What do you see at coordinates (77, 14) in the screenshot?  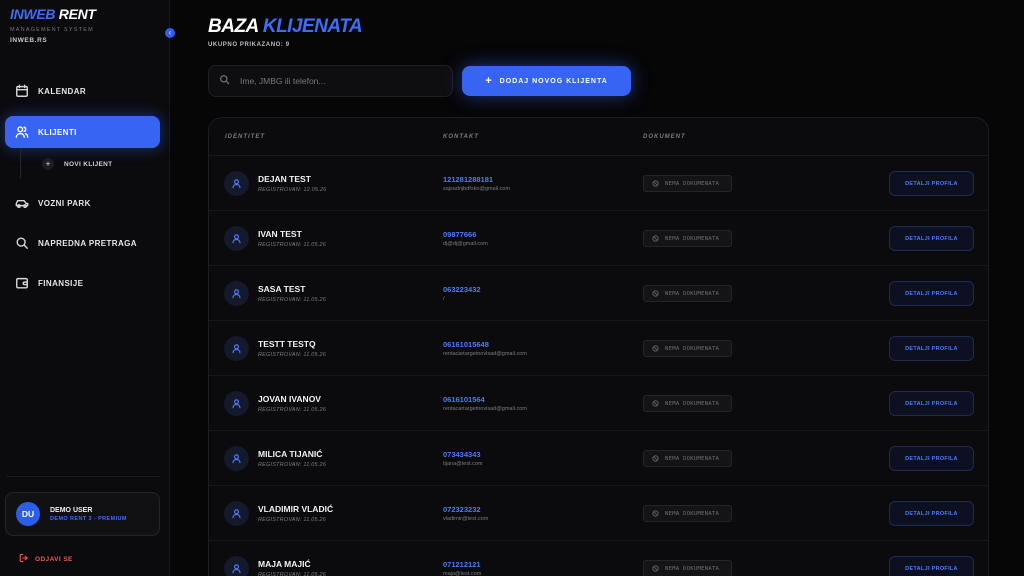 I see `brand-title-part2: RENT` at bounding box center [77, 14].